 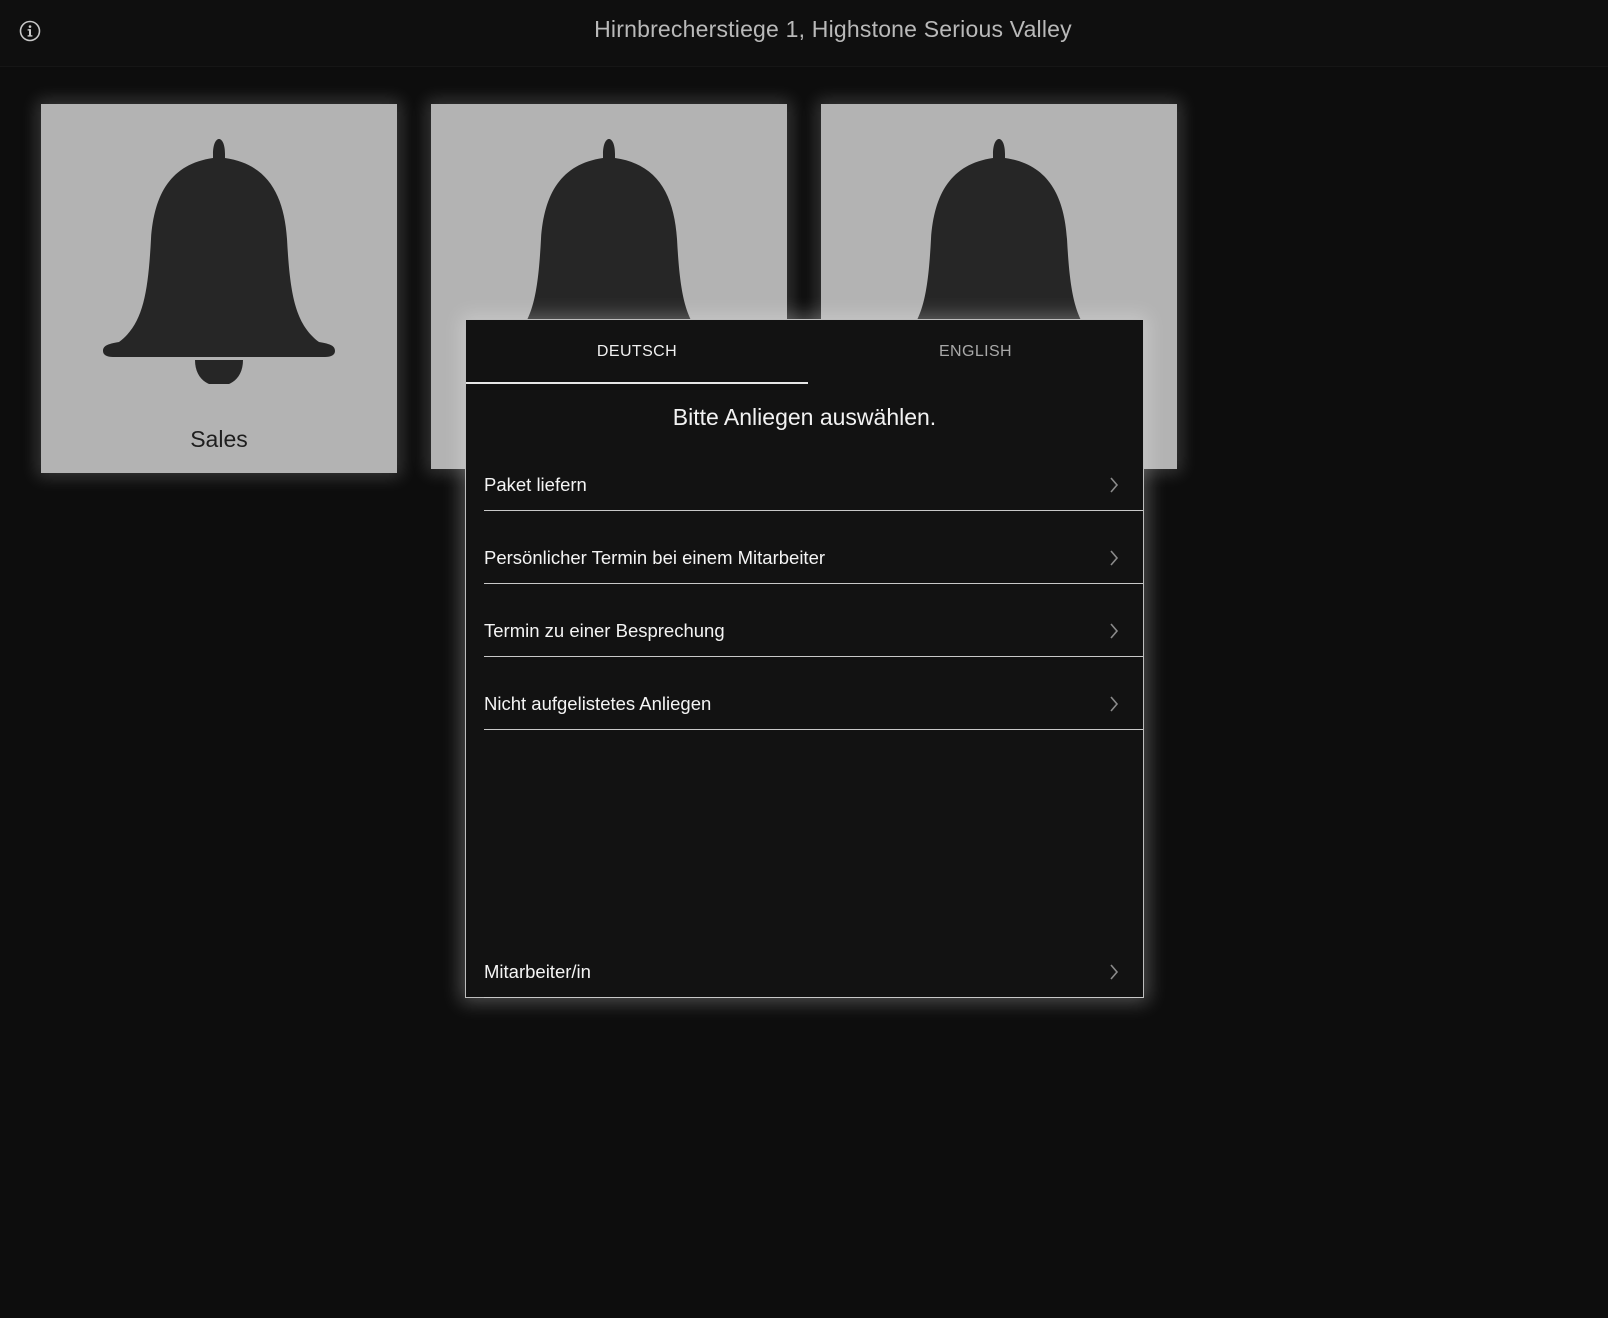 I want to click on bell-icon, so click(x=219, y=261).